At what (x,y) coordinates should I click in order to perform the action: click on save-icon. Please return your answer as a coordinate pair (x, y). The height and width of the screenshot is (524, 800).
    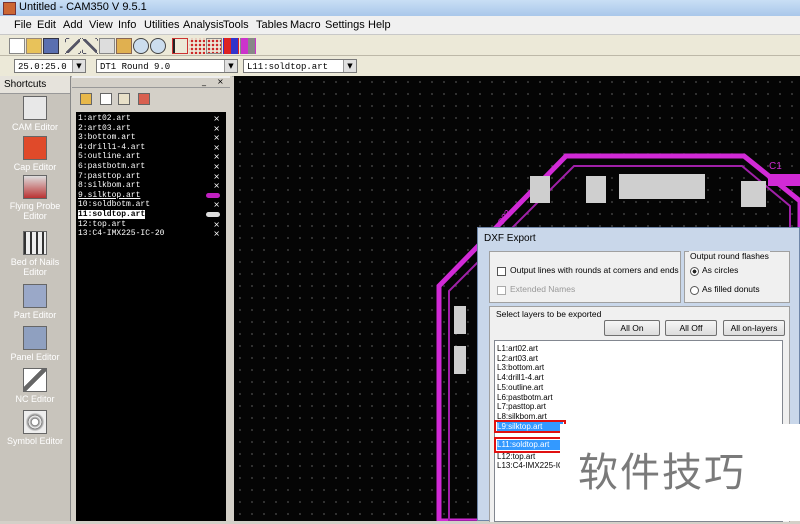
    Looking at the image, I should click on (51, 46).